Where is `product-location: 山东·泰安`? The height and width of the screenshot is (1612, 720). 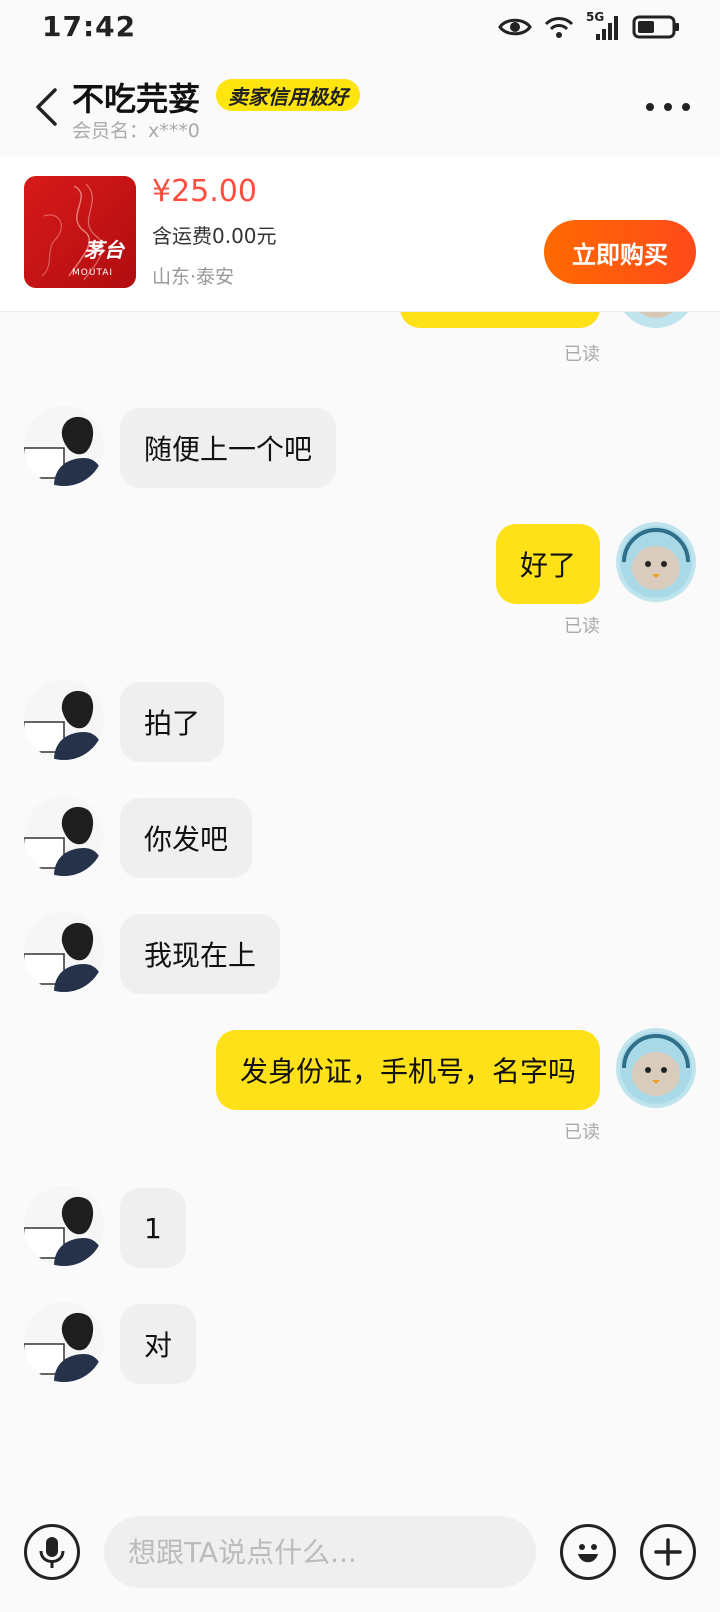 product-location: 山东·泰安 is located at coordinates (193, 277).